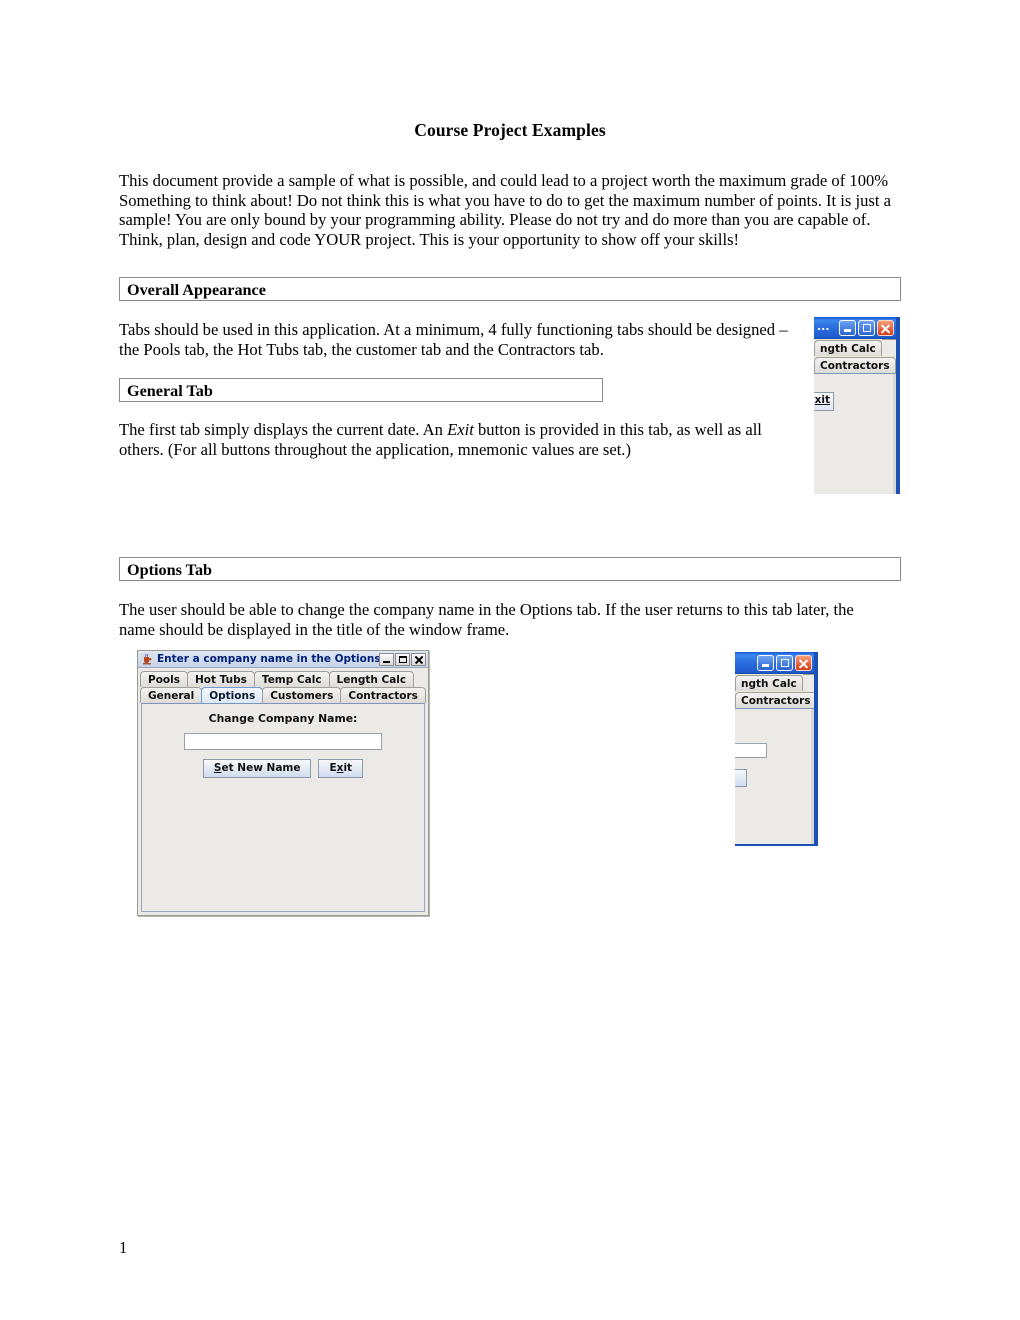  I want to click on tab-content-panel, so click(774, 776).